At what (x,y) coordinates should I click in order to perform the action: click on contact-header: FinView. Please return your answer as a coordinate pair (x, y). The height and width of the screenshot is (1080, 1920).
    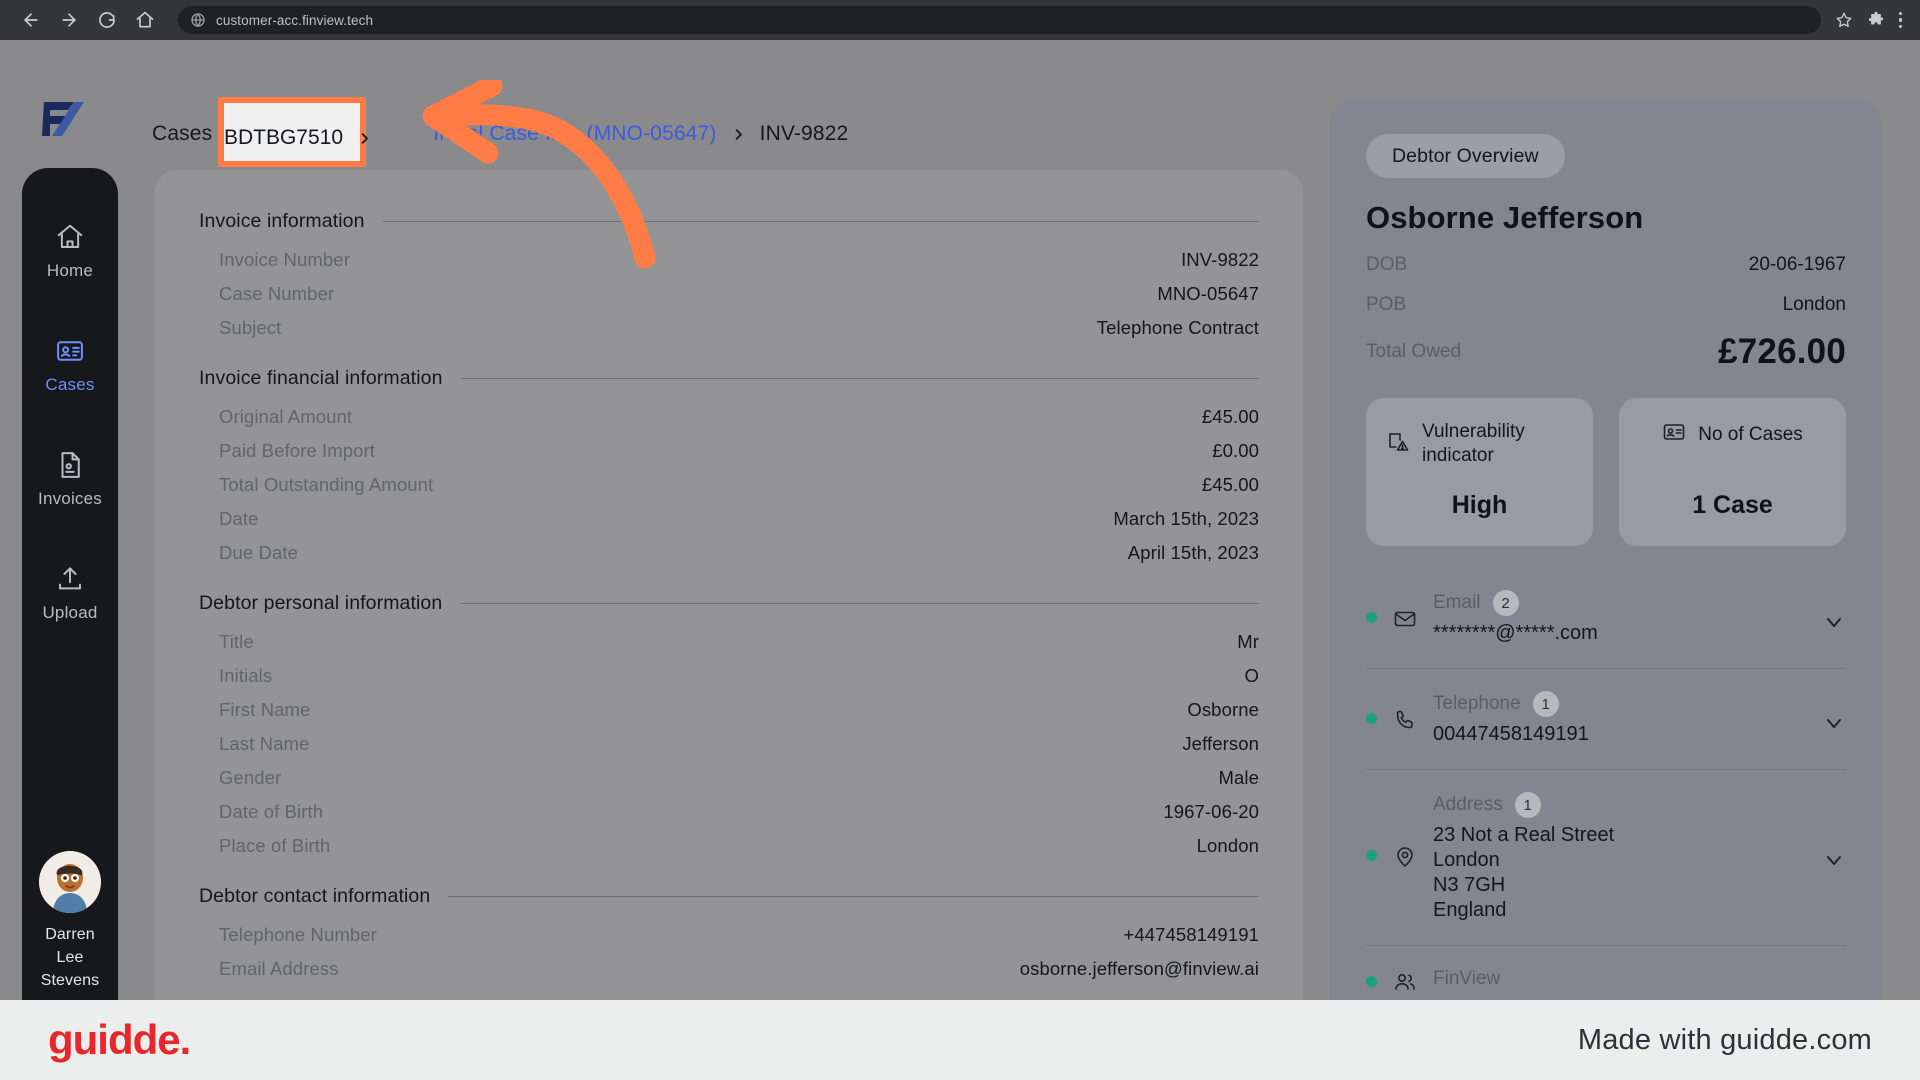
    Looking at the image, I should click on (1639, 979).